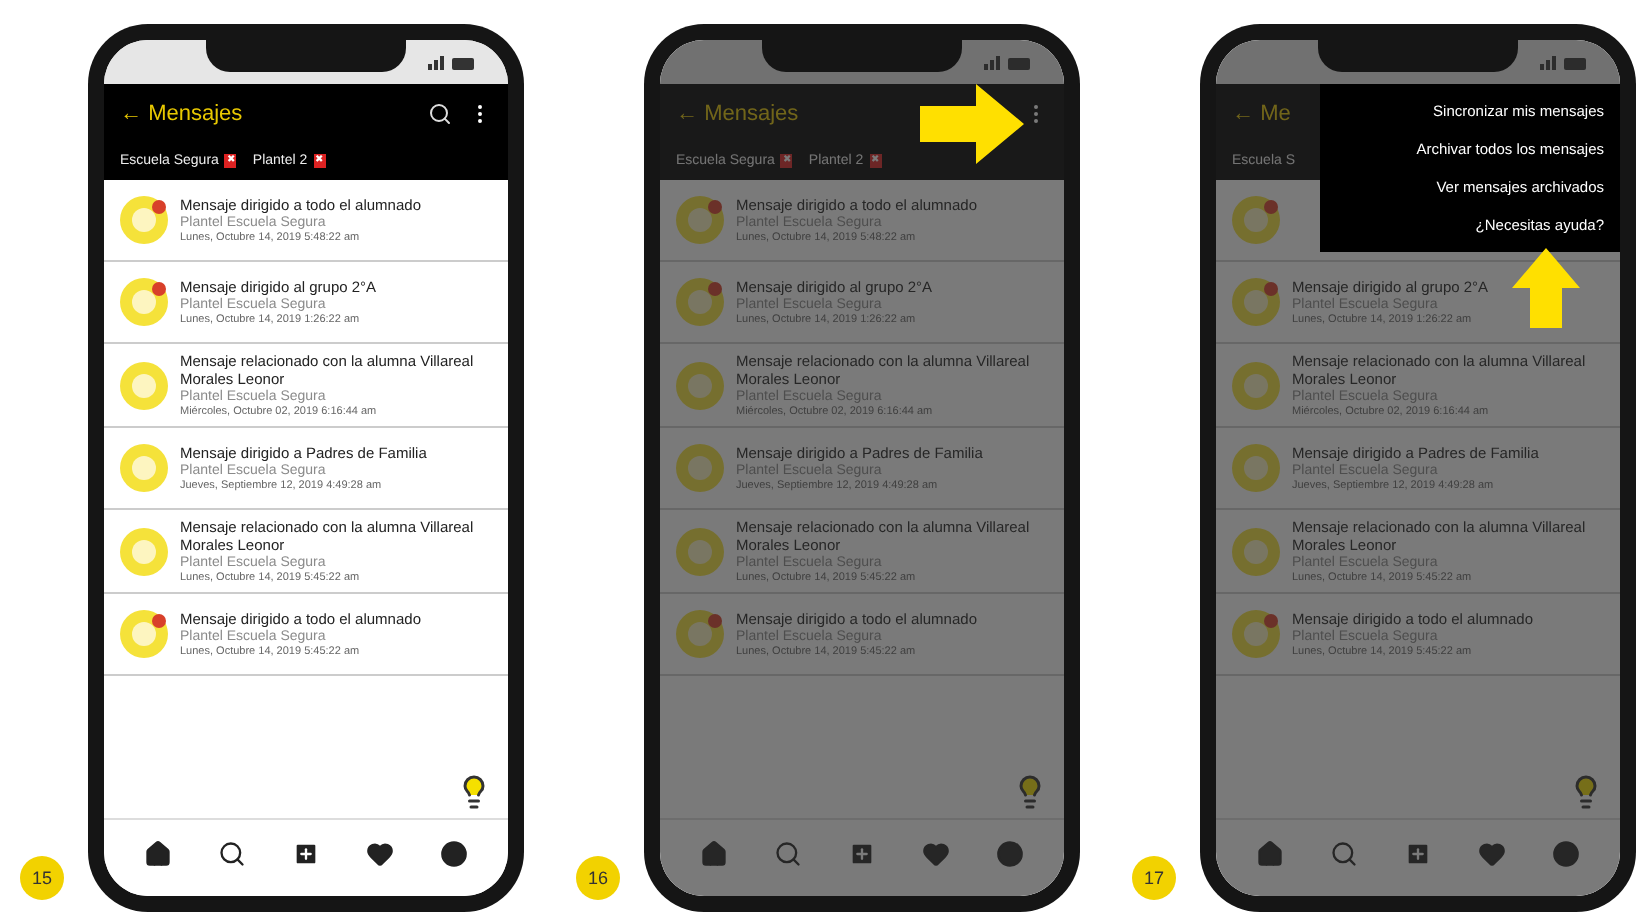 Image resolution: width=1638 pixels, height=912 pixels. Describe the element at coordinates (598, 878) in the screenshot. I see `step-number: 16` at that location.